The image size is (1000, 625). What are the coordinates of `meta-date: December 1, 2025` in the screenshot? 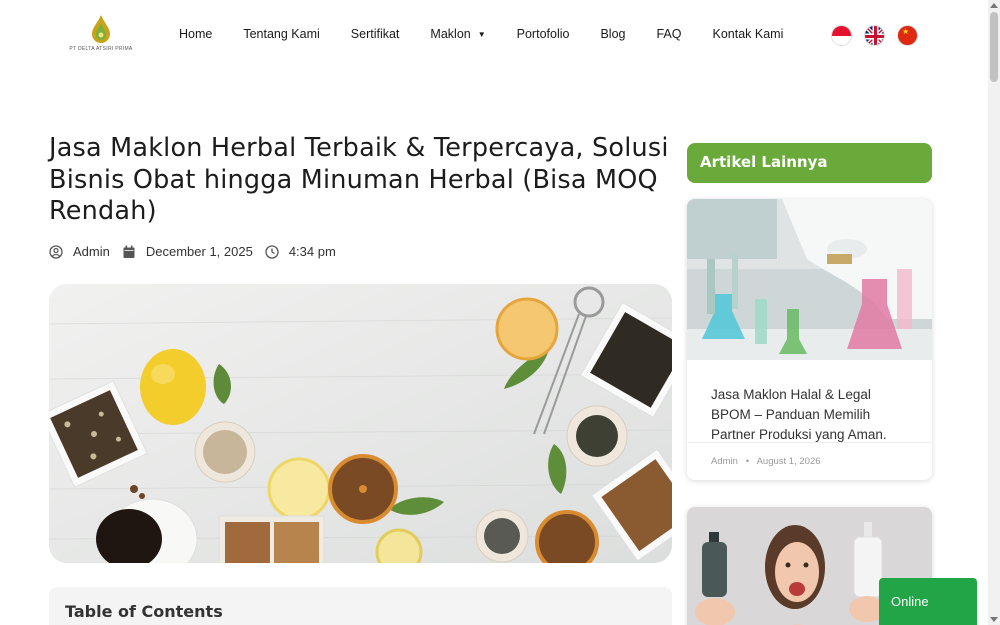 It's located at (187, 251).